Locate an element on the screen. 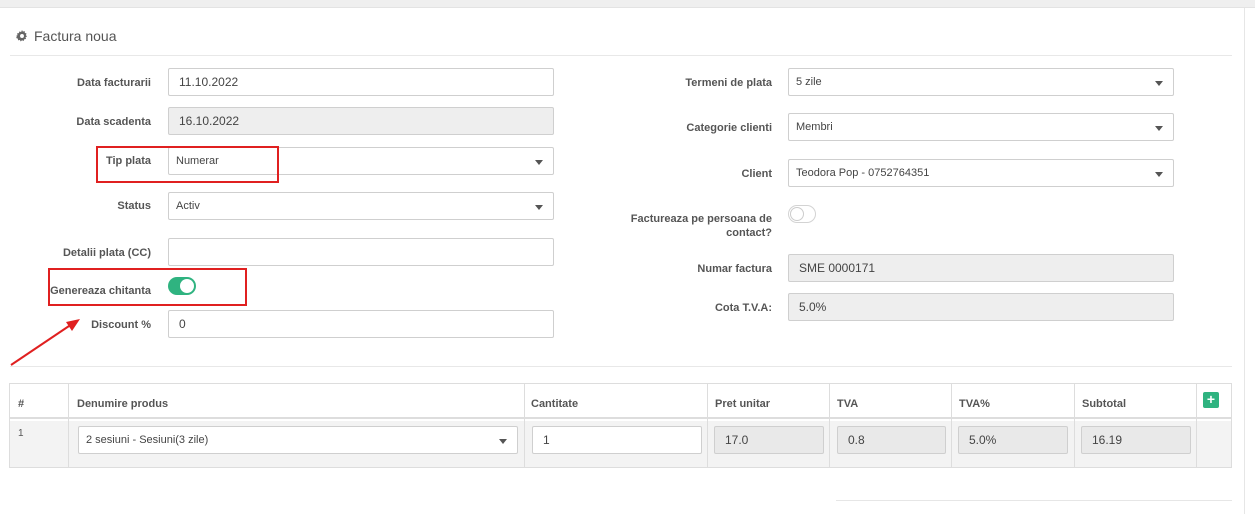 The height and width of the screenshot is (514, 1255). invoice-contact-toggle is located at coordinates (802, 214).